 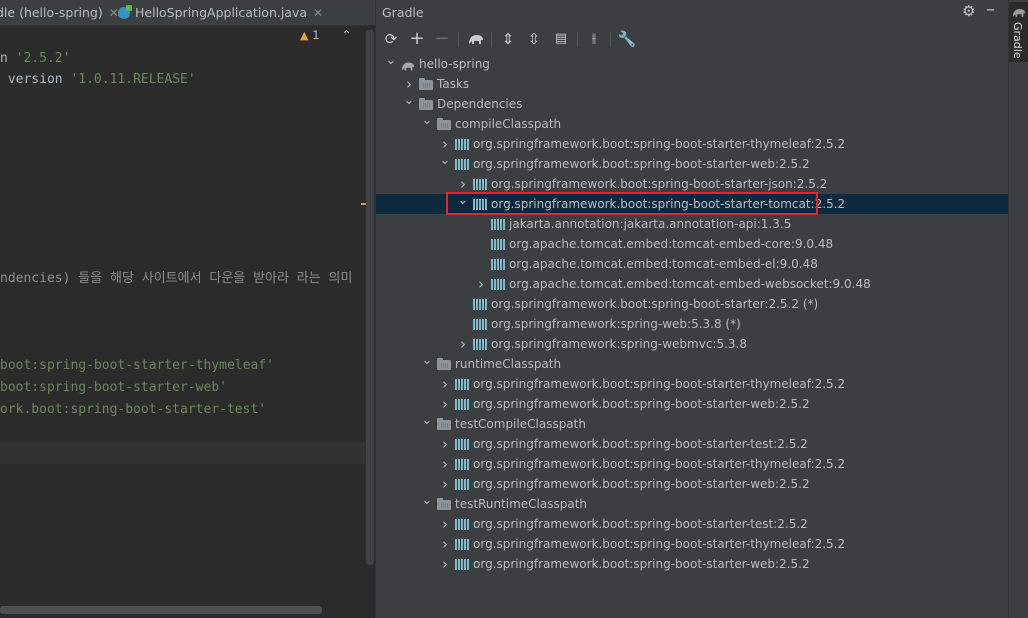 What do you see at coordinates (692, 502) in the screenshot?
I see `tree-row: ⌄ testRuntimeClasspath` at bounding box center [692, 502].